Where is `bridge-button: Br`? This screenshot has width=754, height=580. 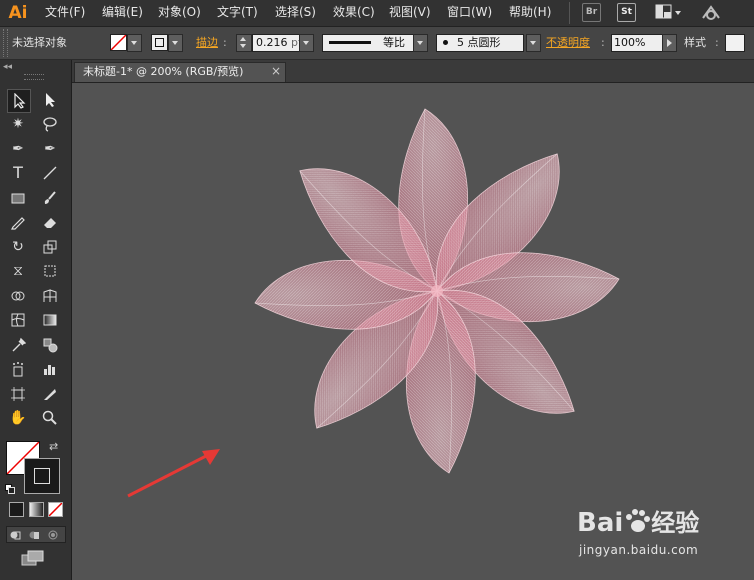
bridge-button: Br is located at coordinates (591, 12).